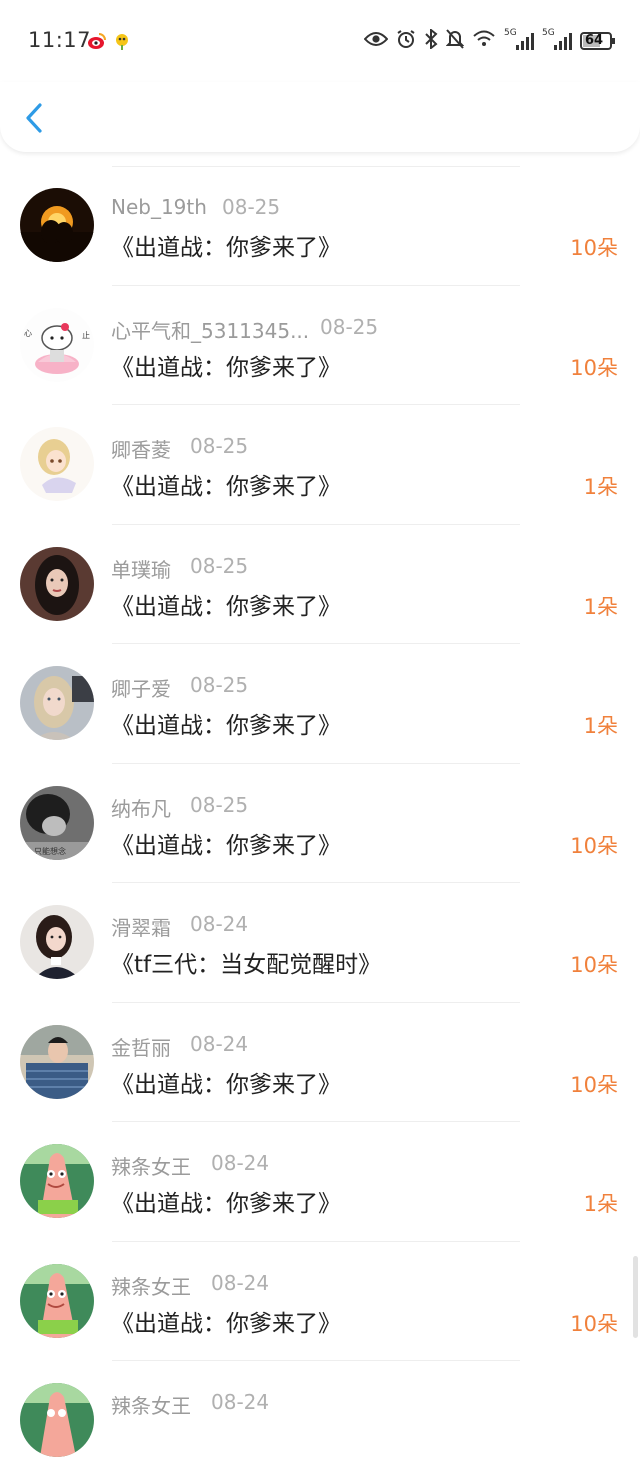 The height and width of the screenshot is (1481, 640). What do you see at coordinates (320, 41) in the screenshot?
I see `status-bar: 11:17 5G 5G 64` at bounding box center [320, 41].